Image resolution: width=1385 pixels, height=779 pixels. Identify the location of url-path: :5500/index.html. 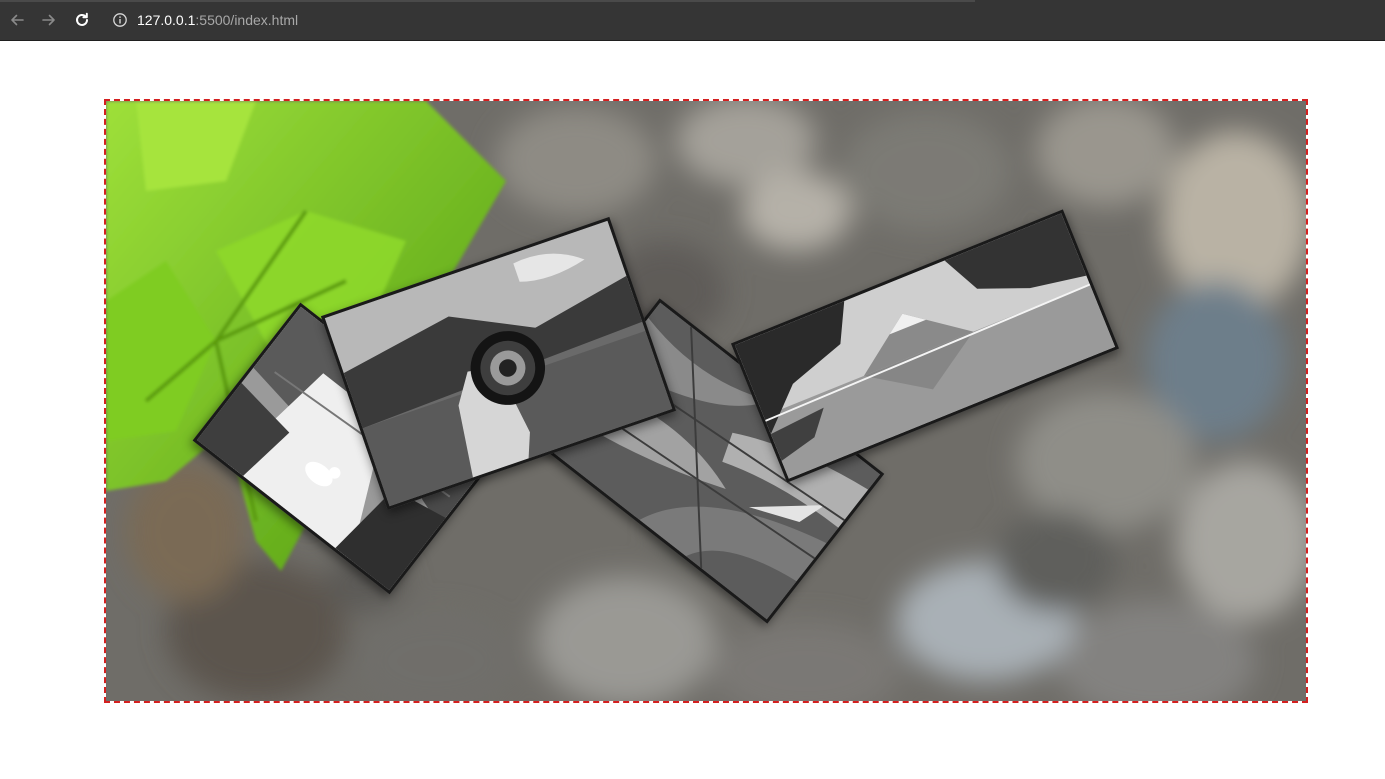
(247, 20).